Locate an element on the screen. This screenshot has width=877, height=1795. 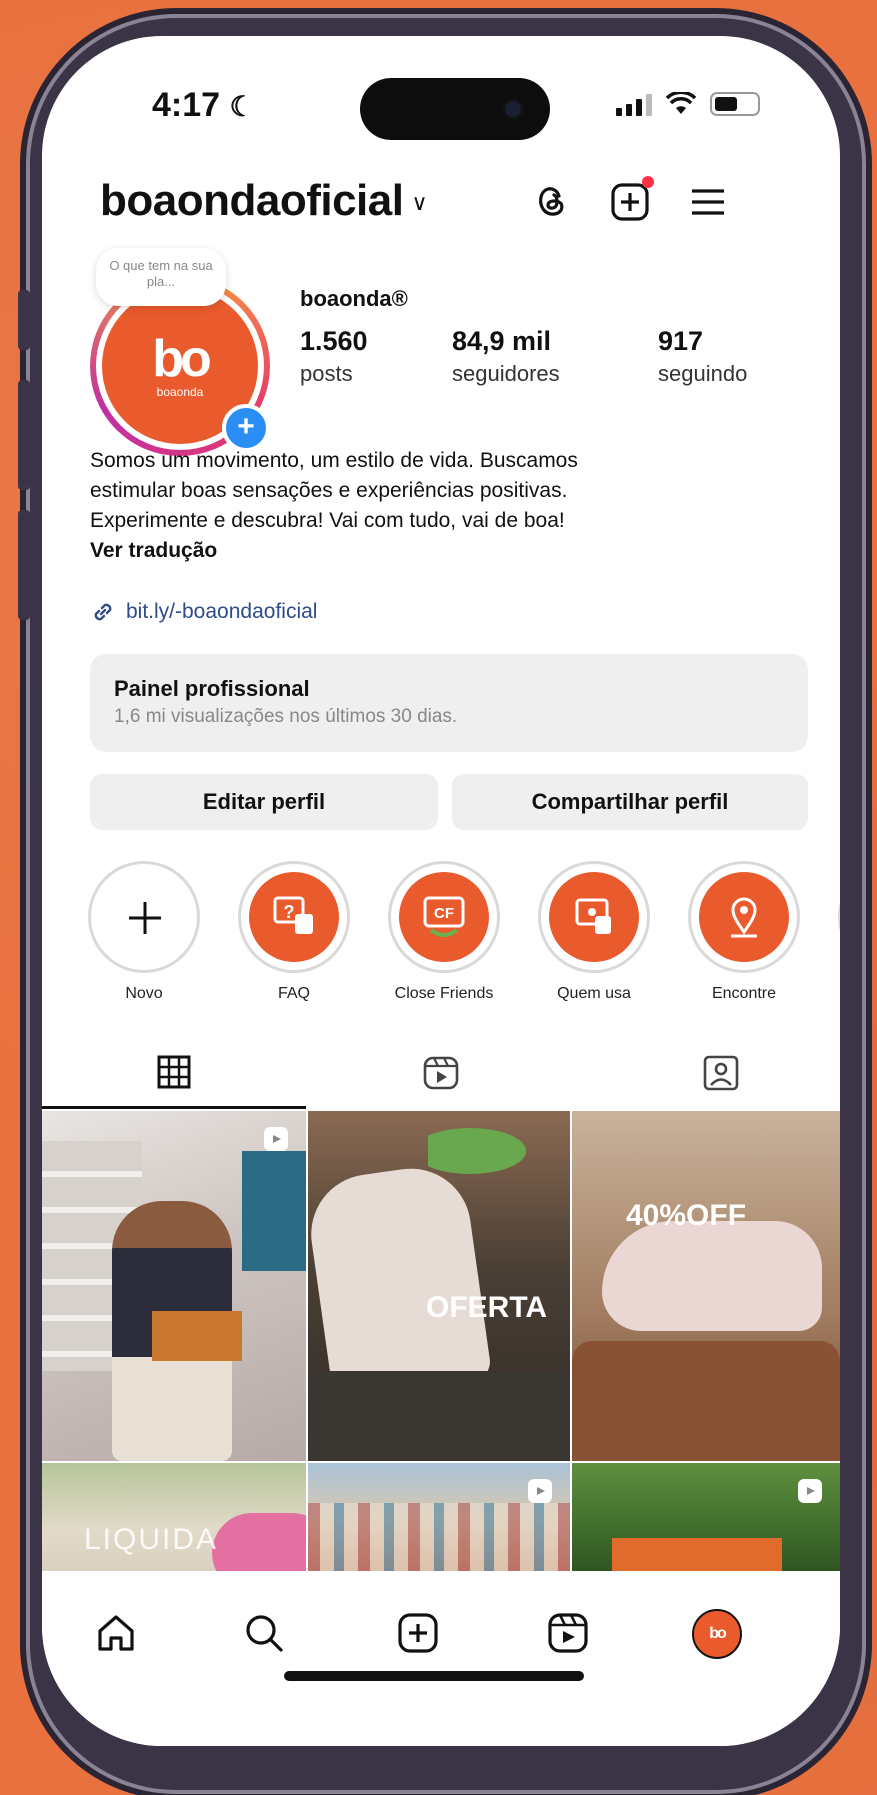
dashboard-title: Painel profissional is located at coordinates (212, 688).